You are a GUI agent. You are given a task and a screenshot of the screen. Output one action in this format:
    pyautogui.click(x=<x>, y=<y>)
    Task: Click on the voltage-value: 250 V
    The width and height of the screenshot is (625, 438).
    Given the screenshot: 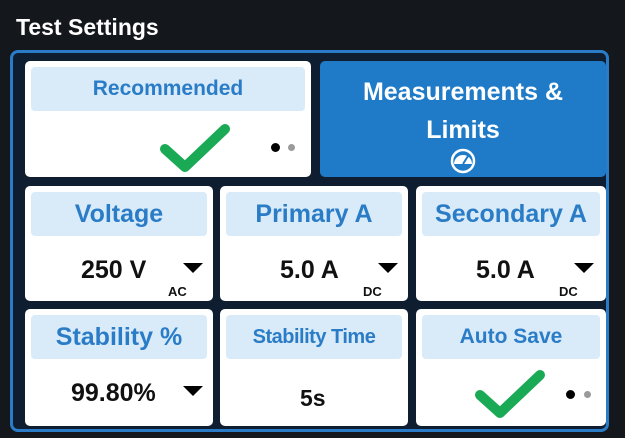 What is the action you would take?
    pyautogui.click(x=114, y=270)
    